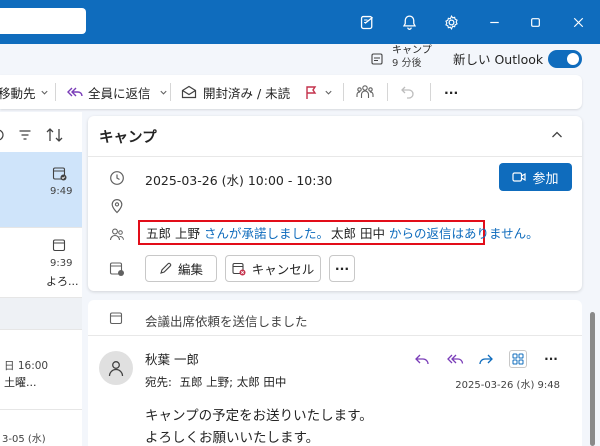 This screenshot has height=446, width=600. I want to click on undo-button, so click(408, 92).